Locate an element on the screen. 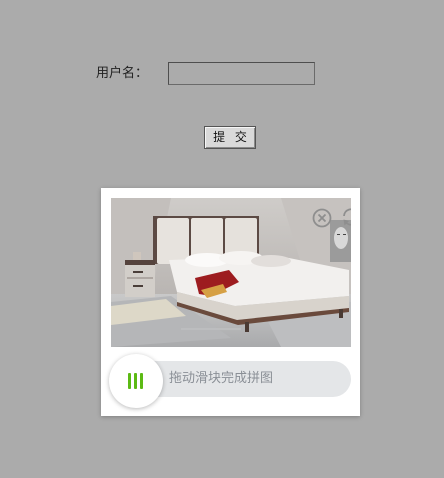  slider-hint: 拖动滑块完成拼图 is located at coordinates (221, 378).